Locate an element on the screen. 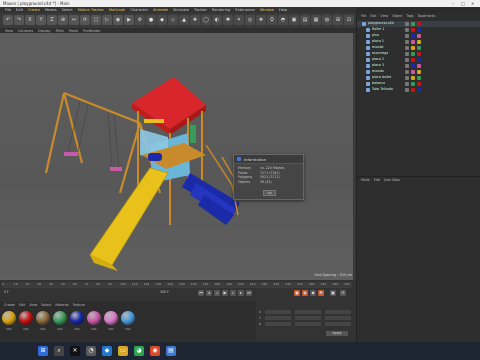 The width and height of the screenshot is (480, 360). material-menu-select: Select is located at coordinates (46, 305).